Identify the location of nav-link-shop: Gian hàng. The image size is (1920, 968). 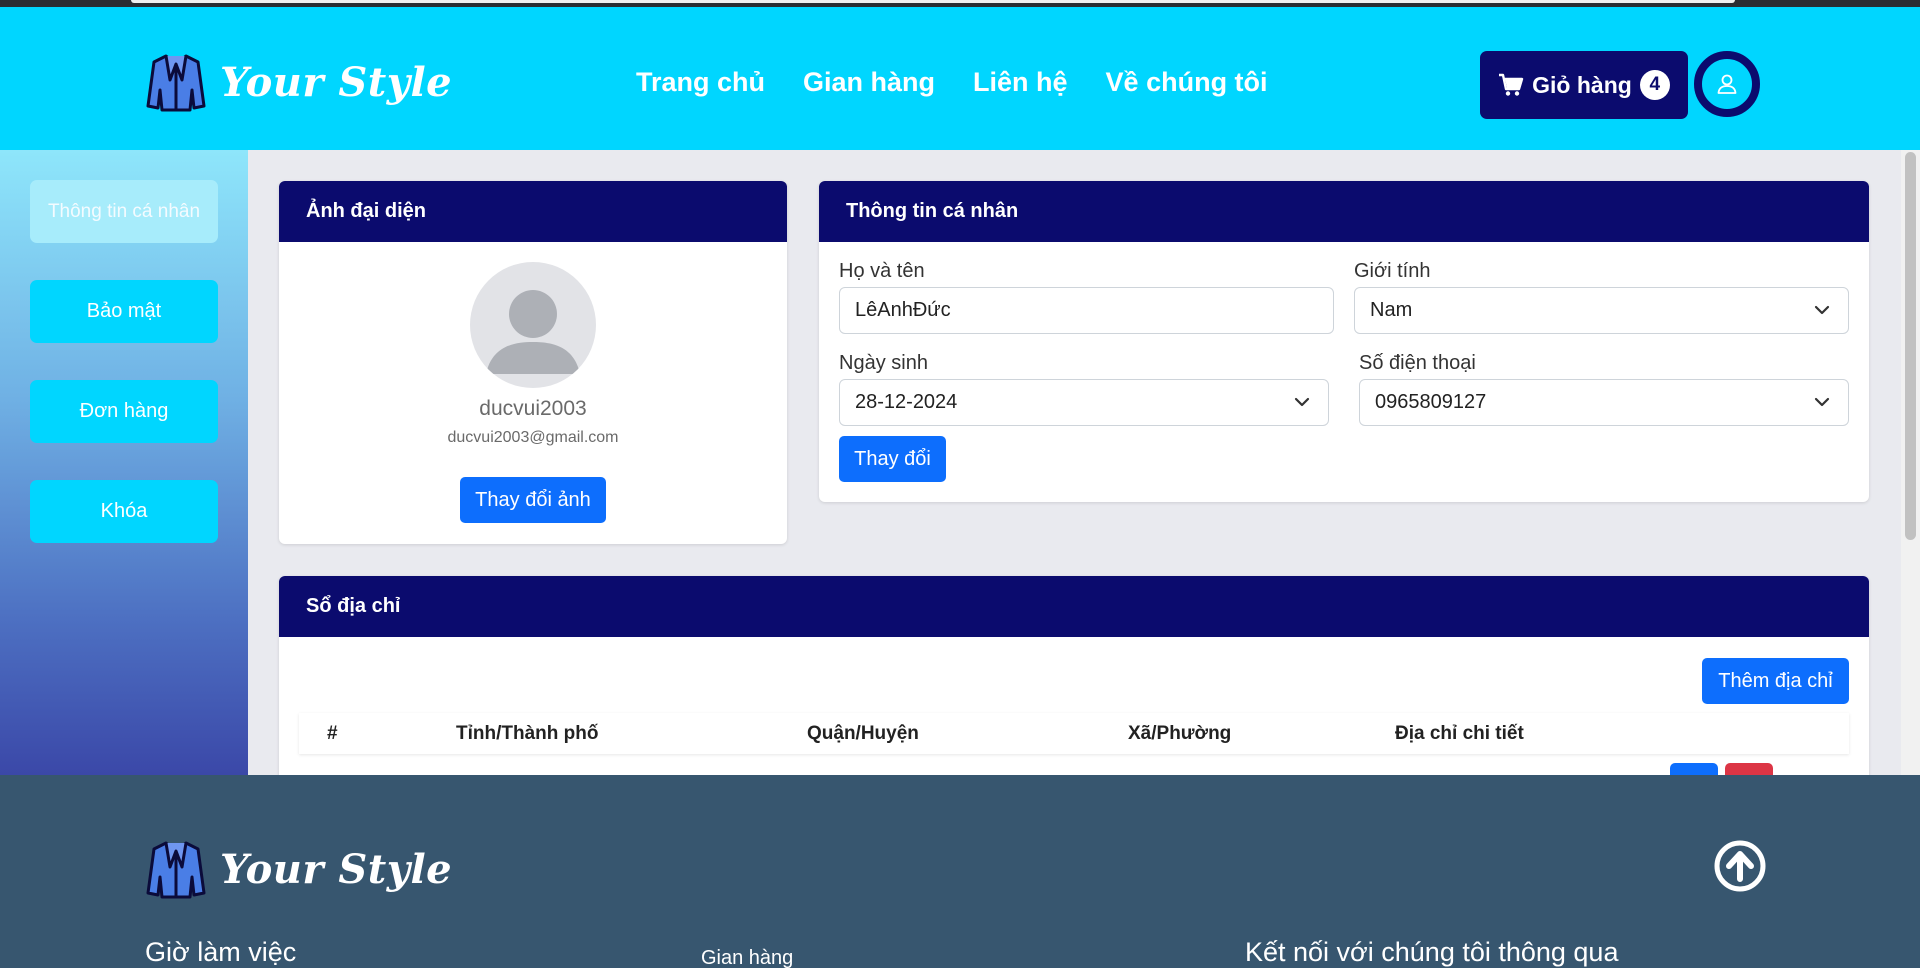
(869, 82).